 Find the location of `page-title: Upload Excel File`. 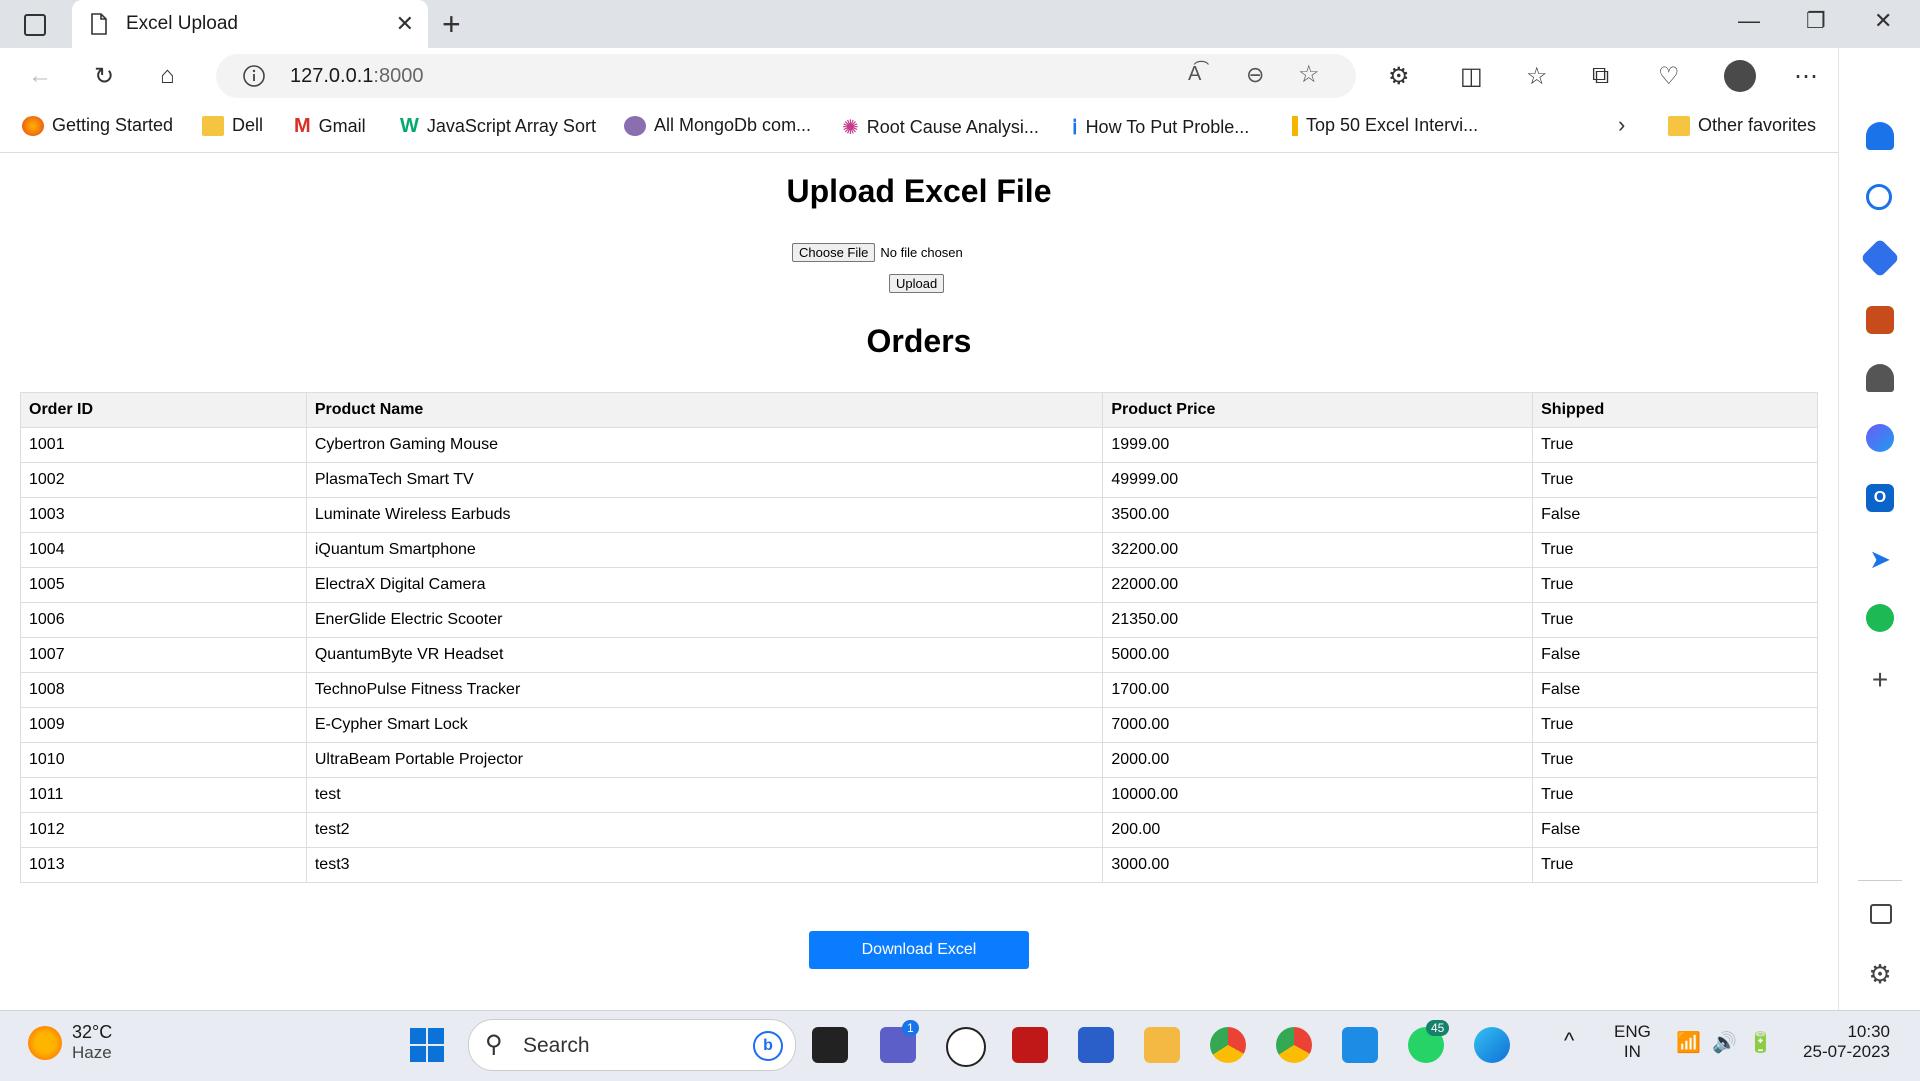

page-title: Upload Excel File is located at coordinates (919, 191).